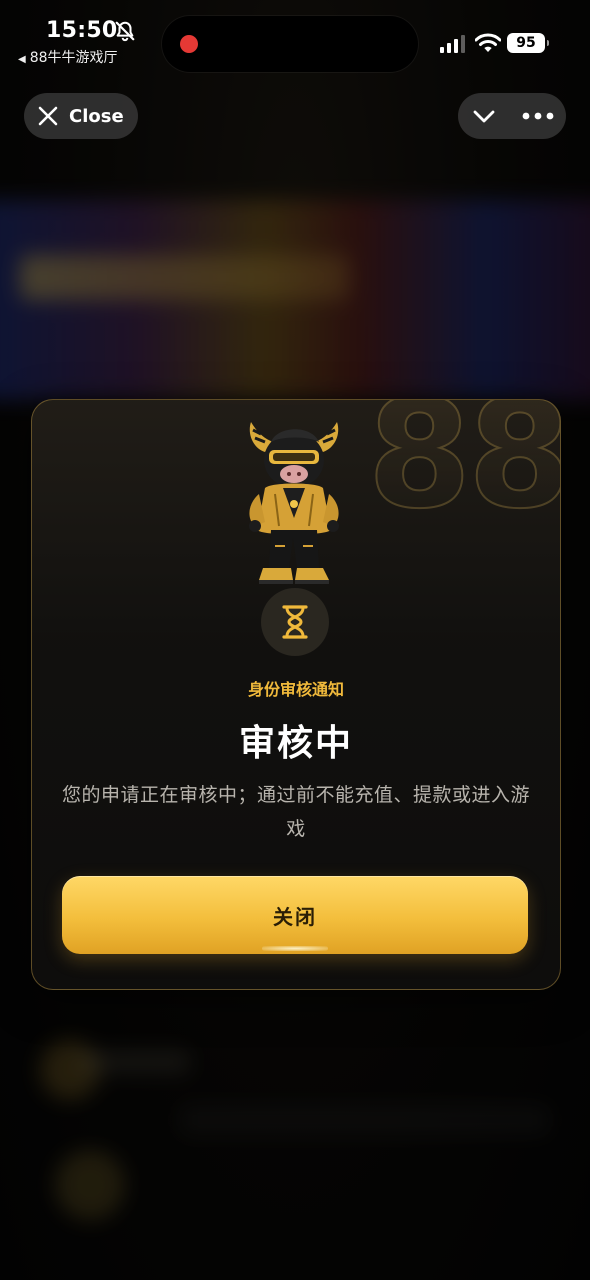 The height and width of the screenshot is (1280, 590). I want to click on bell-slash-icon, so click(125, 31).